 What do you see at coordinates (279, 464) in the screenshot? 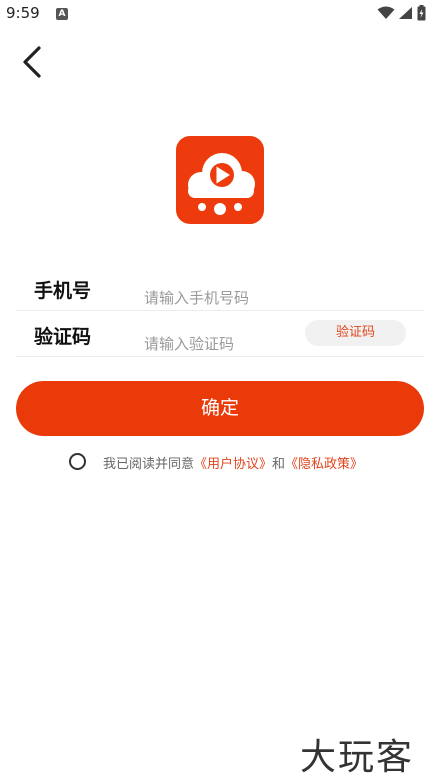
I see `agreement-and: 和` at bounding box center [279, 464].